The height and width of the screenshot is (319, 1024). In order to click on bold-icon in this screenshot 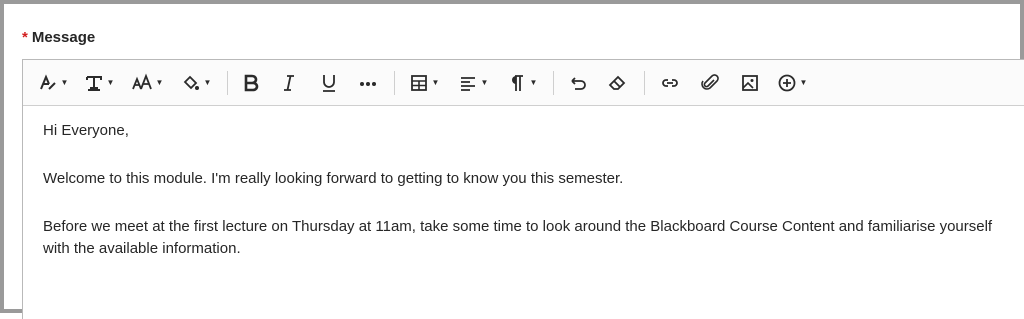, I will do `click(251, 82)`.